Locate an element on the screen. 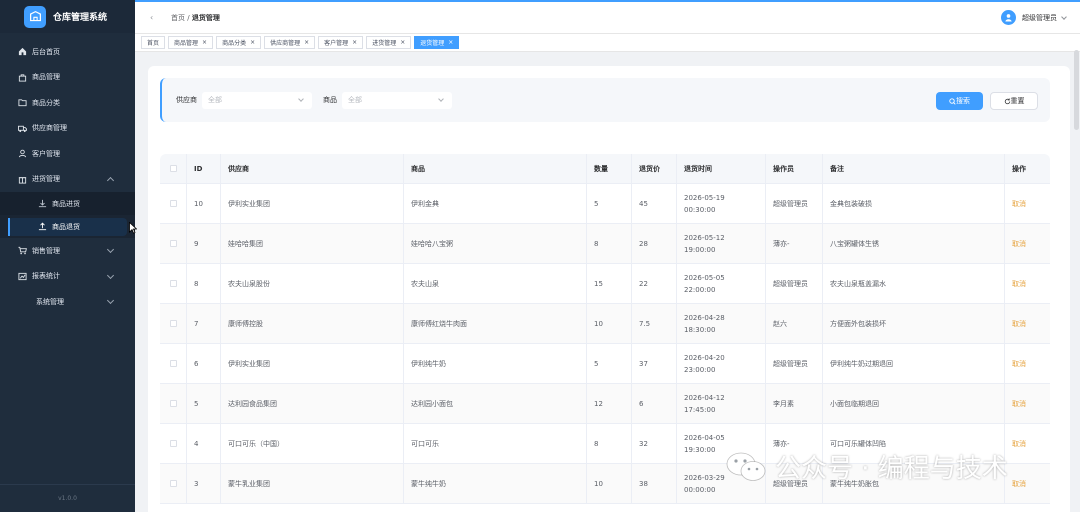  home-icon is located at coordinates (22, 51).